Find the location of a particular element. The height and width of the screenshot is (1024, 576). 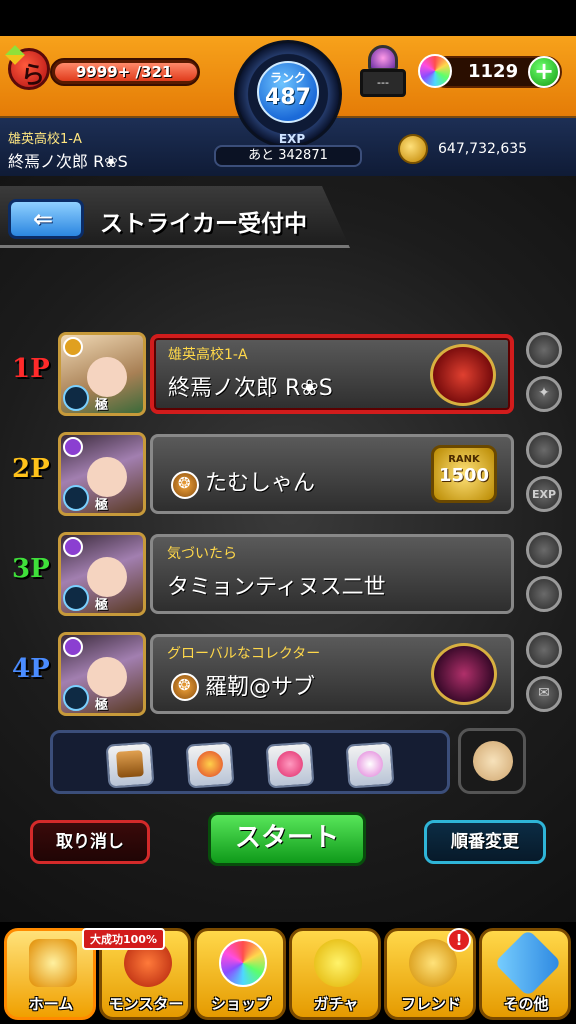

player-team: 気づいたら is located at coordinates (202, 554).